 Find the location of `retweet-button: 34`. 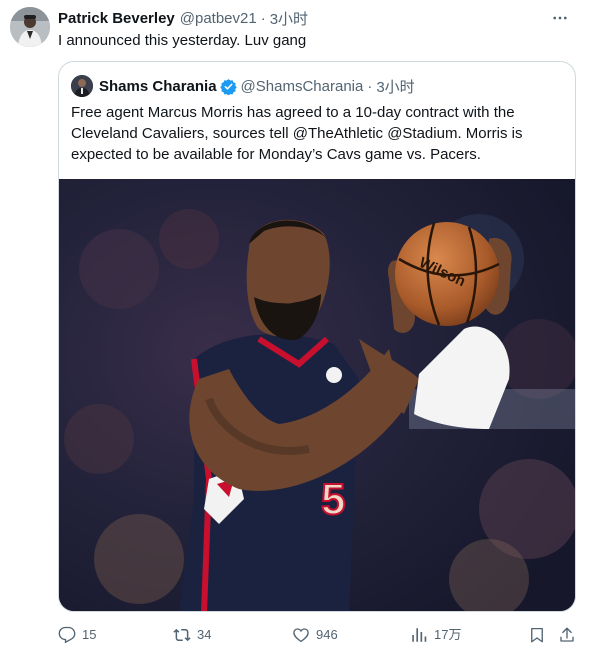

retweet-button: 34 is located at coordinates (192, 635).